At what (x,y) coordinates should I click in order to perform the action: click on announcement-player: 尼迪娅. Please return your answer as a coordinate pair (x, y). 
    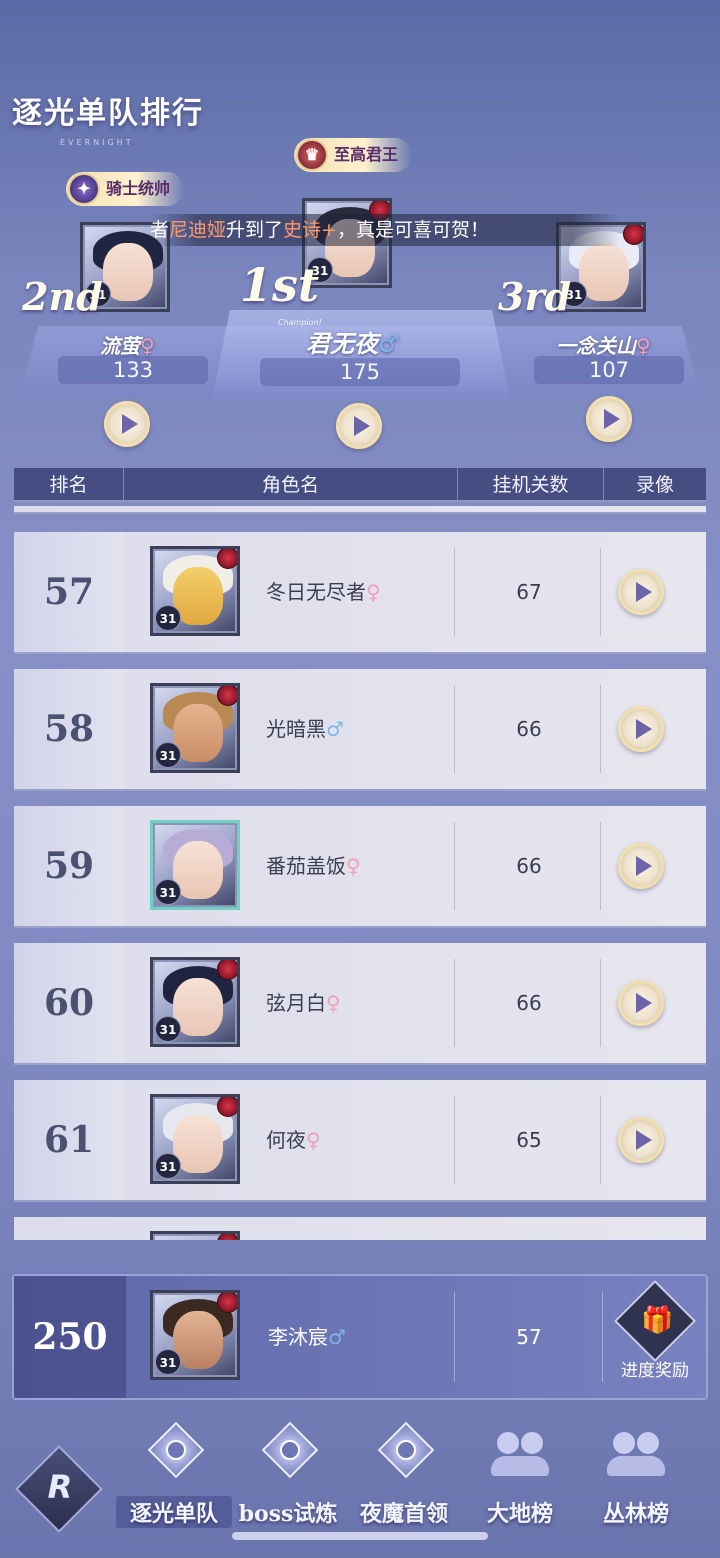
    Looking at the image, I should click on (198, 230).